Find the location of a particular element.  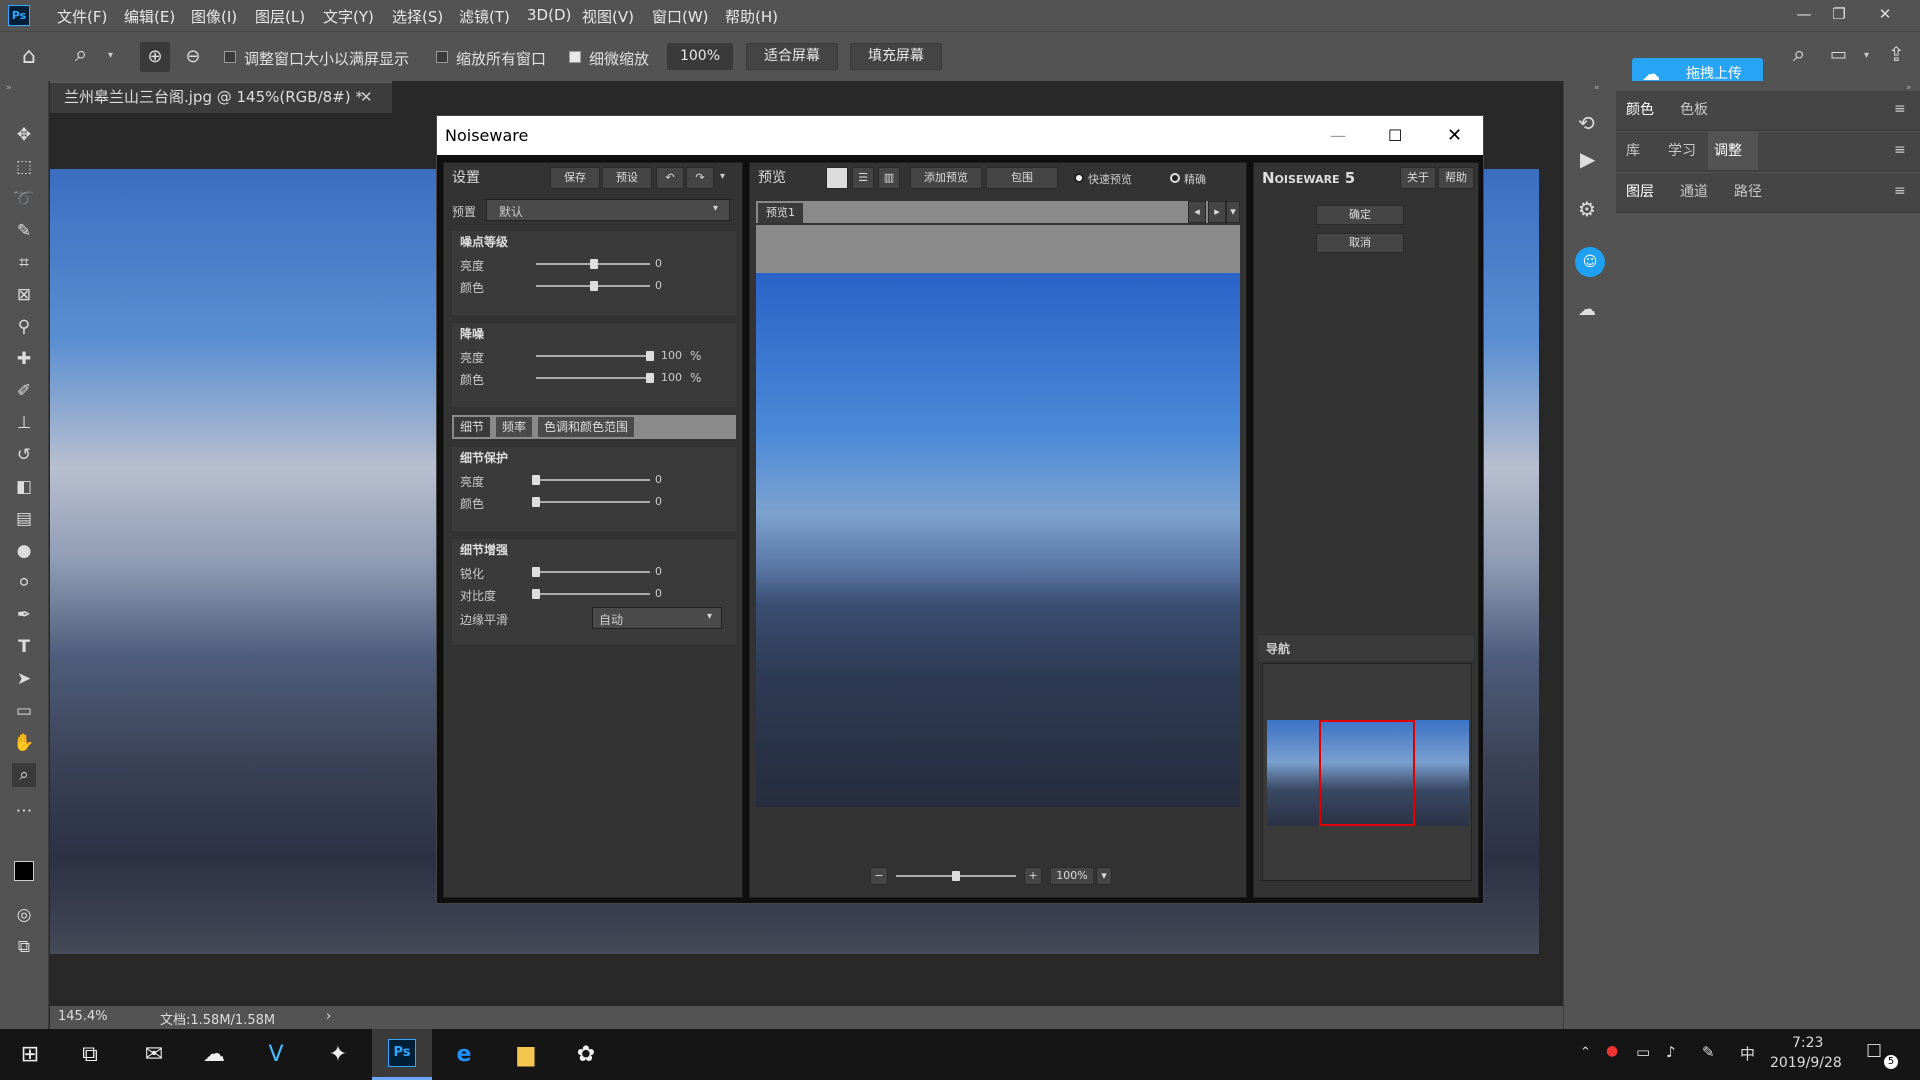

prev-tab-icon: ◂ is located at coordinates (1197, 212).